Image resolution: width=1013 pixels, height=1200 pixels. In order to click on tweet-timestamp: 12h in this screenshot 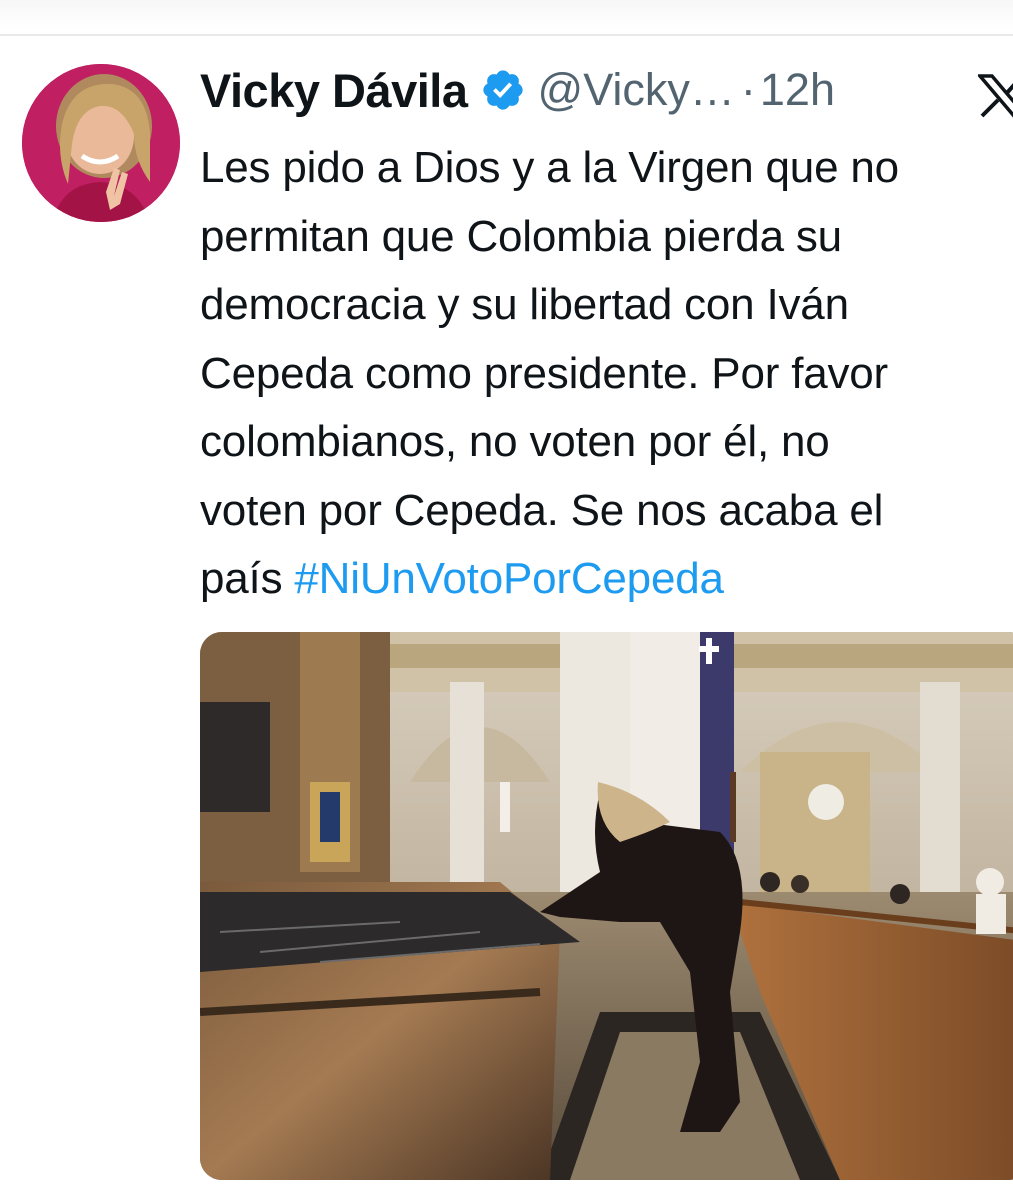, I will do `click(797, 90)`.